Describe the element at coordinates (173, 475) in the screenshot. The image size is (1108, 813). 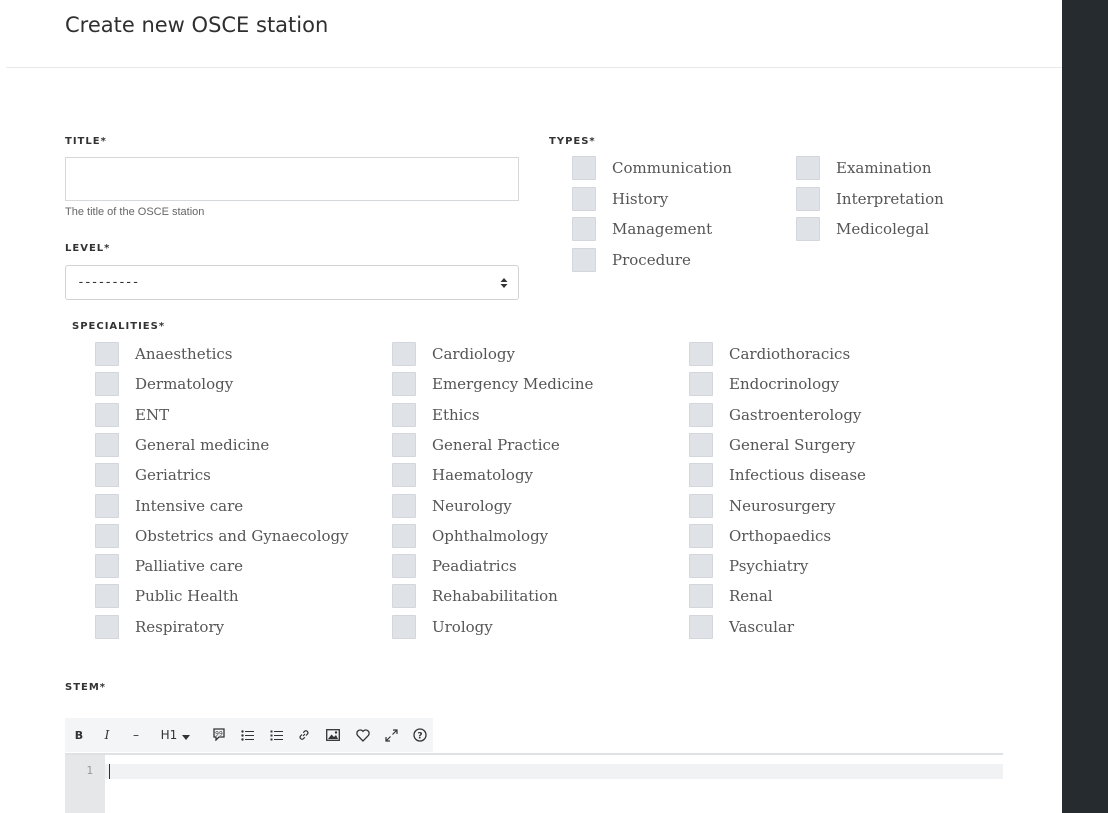
I see `speciality-option-label: Geriatrics` at that location.